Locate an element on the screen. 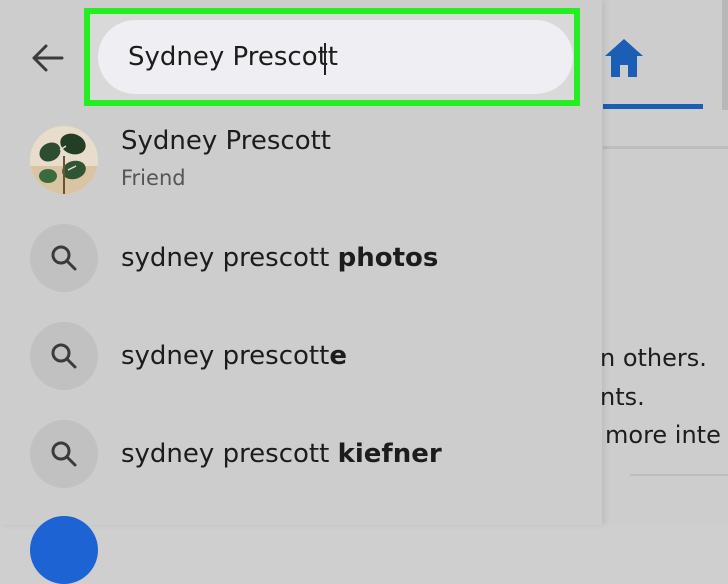 The height and width of the screenshot is (584, 728). suggestion-bold: e is located at coordinates (338, 356).